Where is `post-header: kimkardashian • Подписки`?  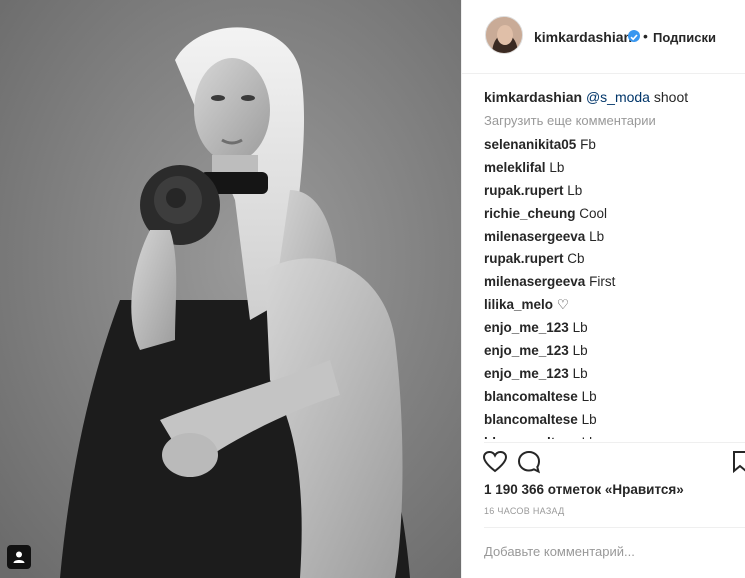 post-header: kimkardashian • Подписки is located at coordinates (603, 37).